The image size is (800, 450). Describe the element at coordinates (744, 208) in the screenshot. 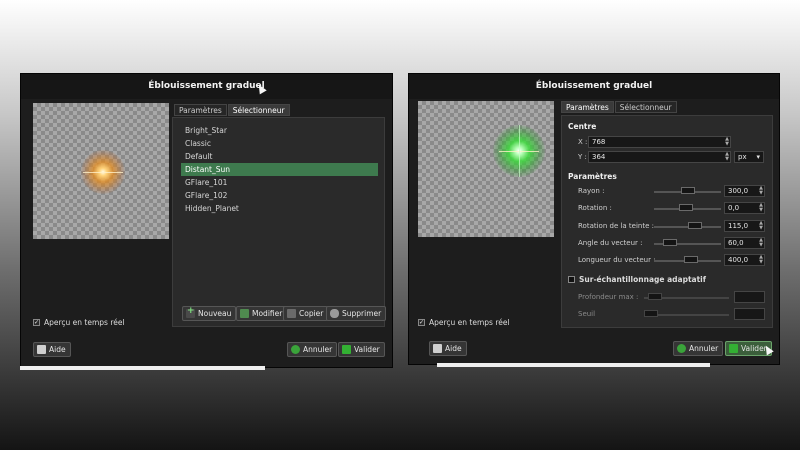

I see `param-input: 0,0 ▲ ▼` at that location.